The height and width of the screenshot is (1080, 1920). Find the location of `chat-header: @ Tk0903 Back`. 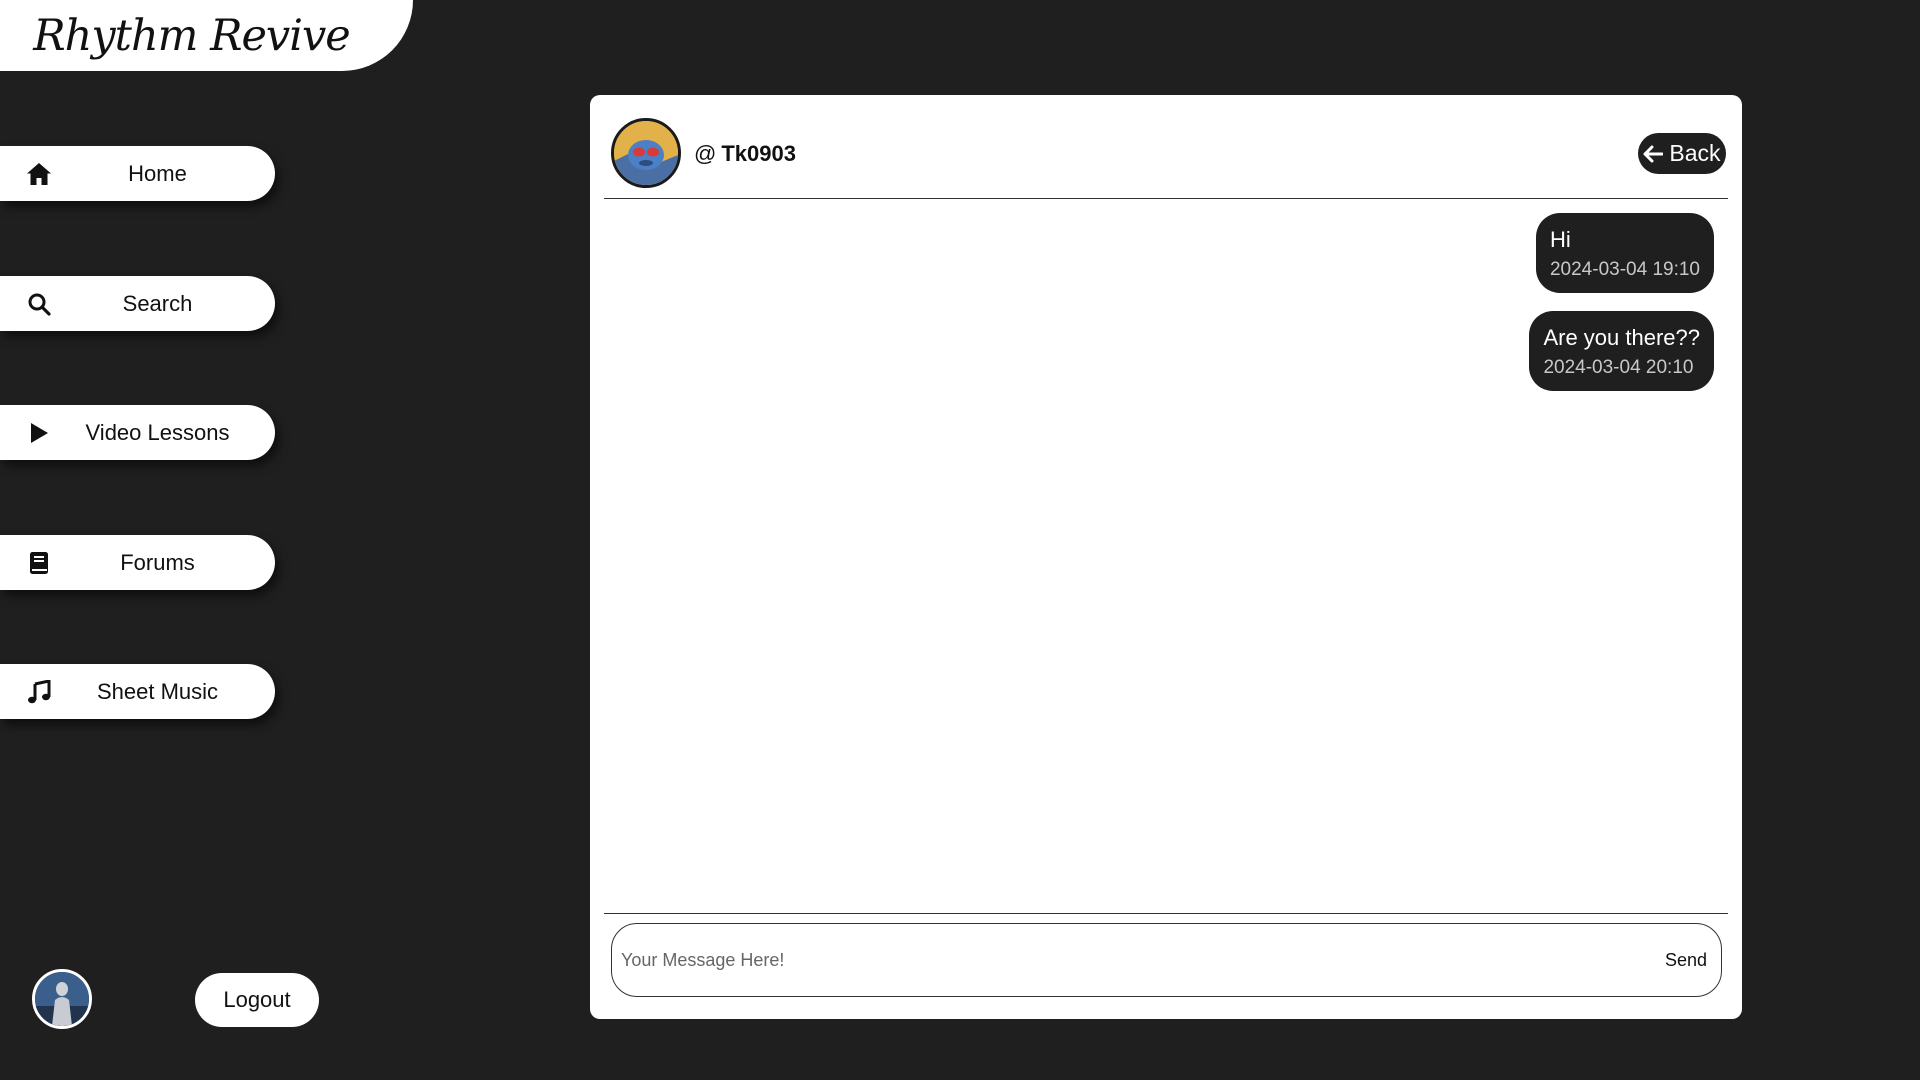

chat-header: @ Tk0903 Back is located at coordinates (1166, 147).